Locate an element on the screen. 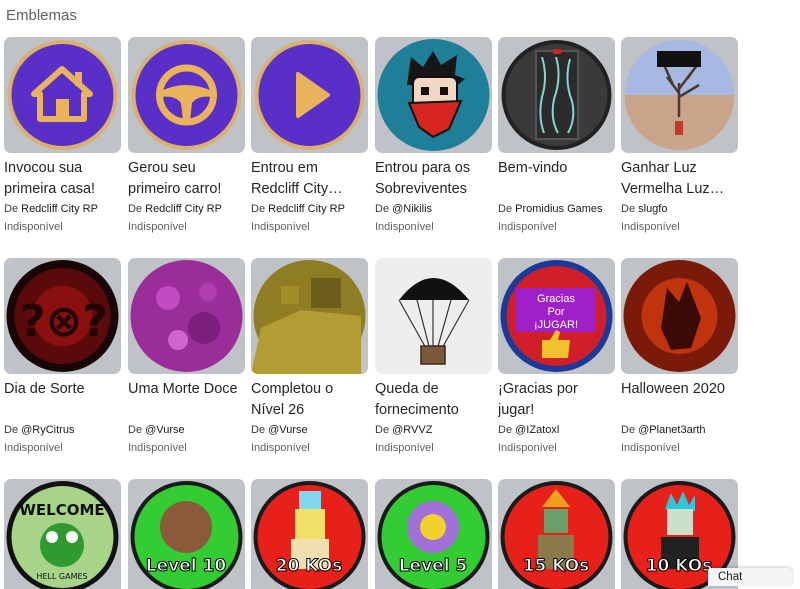 The height and width of the screenshot is (589, 800). level-5-icon: Level 5 is located at coordinates (433, 534).